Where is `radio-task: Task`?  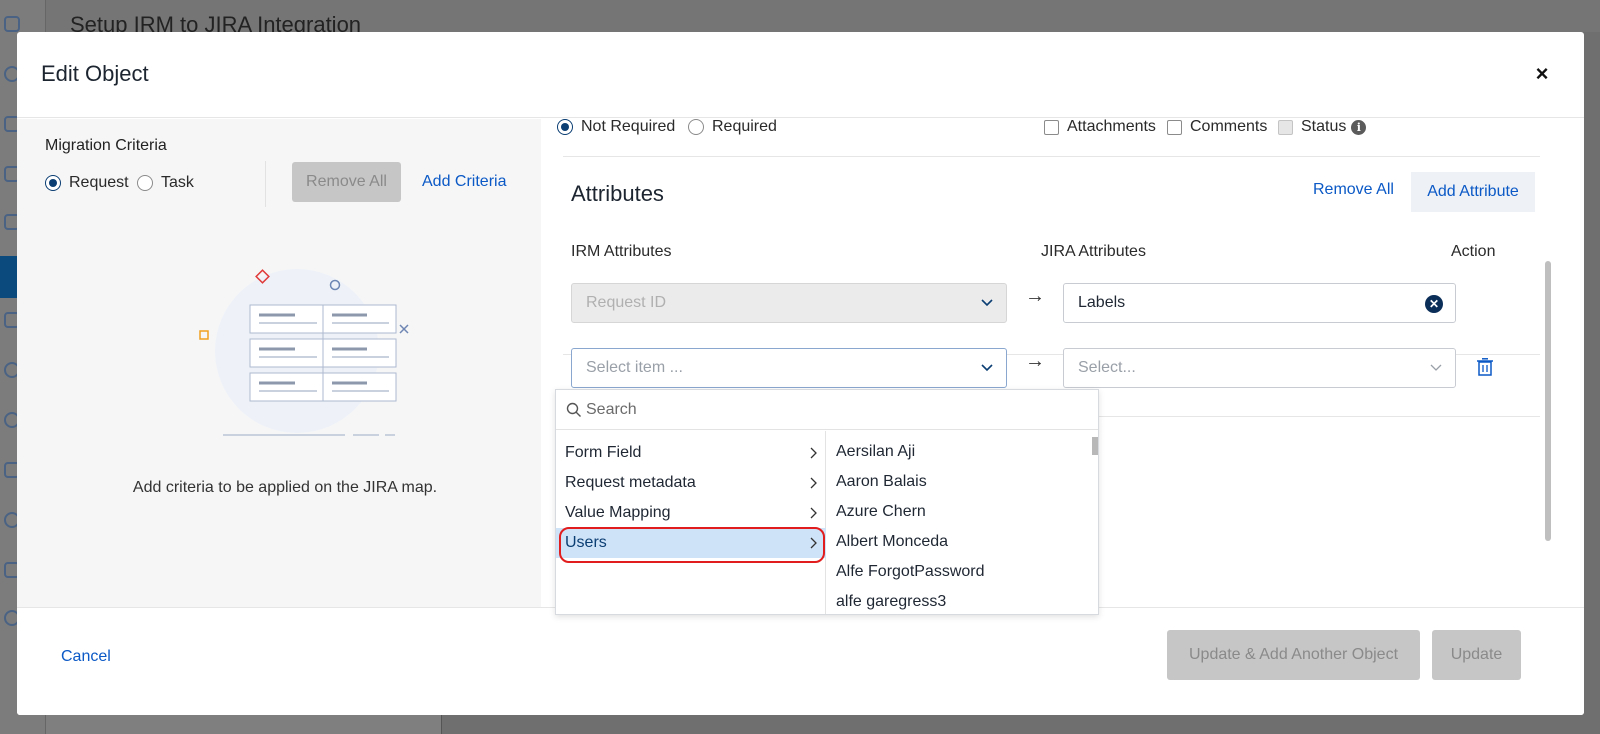 radio-task: Task is located at coordinates (165, 183).